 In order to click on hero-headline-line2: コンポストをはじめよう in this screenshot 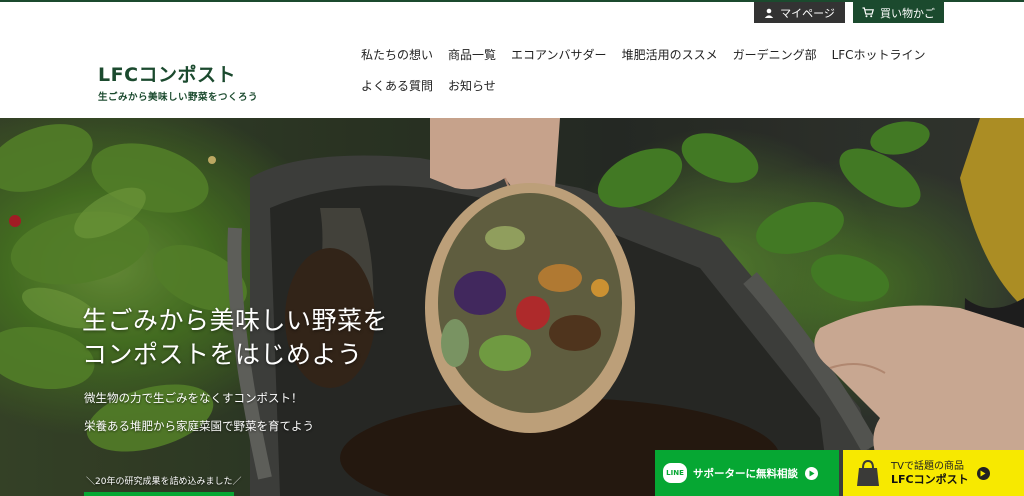, I will do `click(222, 354)`.